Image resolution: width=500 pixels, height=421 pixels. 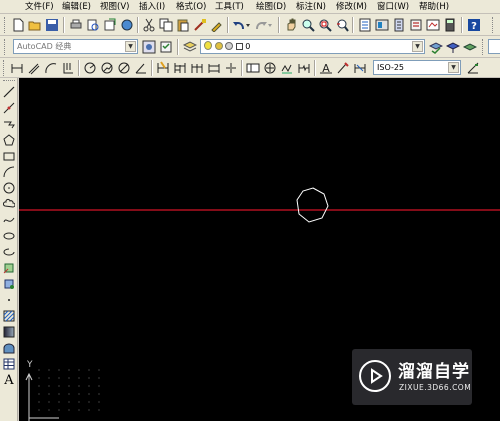 I want to click on arc-length-icon, so click(x=51, y=68).